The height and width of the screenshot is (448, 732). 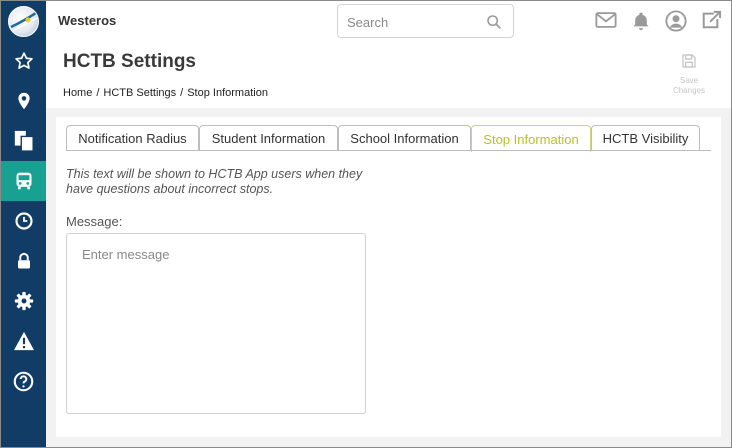 I want to click on top-bar: Westeros, so click(x=388, y=21).